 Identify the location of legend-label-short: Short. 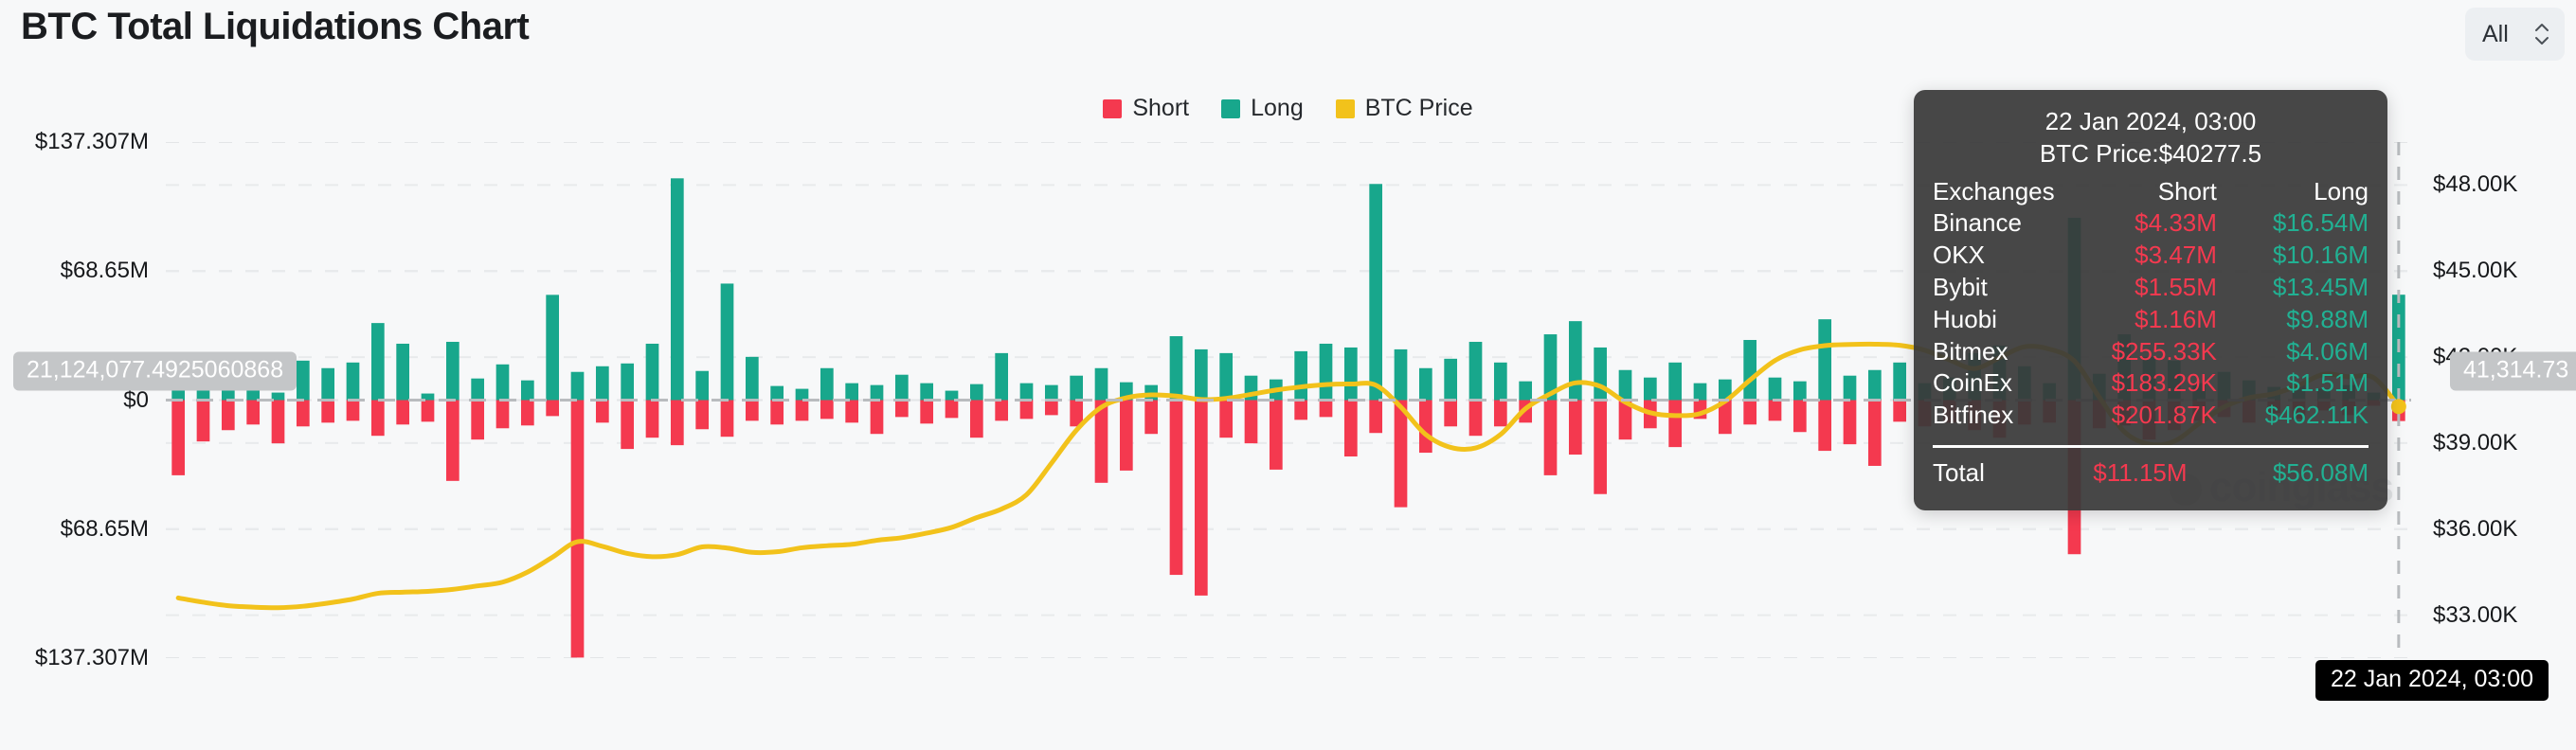
(1161, 108).